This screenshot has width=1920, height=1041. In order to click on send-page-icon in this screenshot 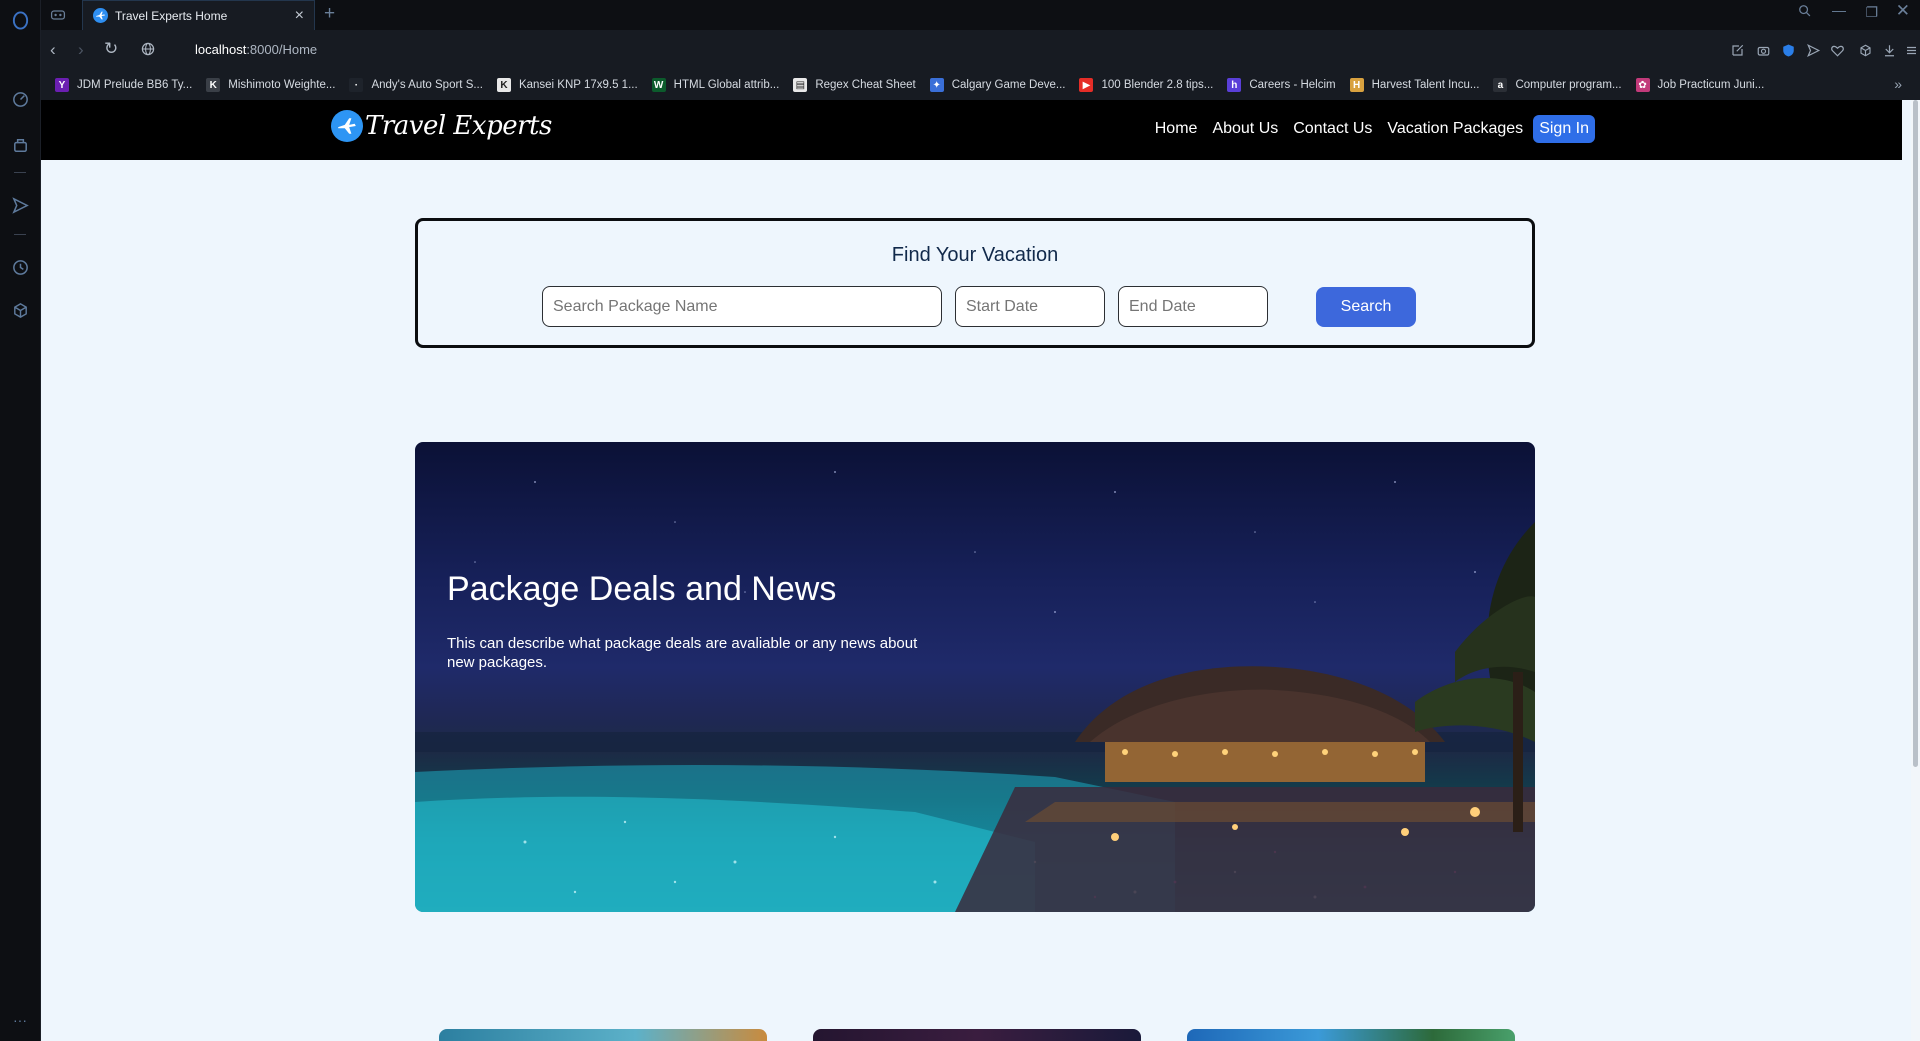, I will do `click(1813, 50)`.